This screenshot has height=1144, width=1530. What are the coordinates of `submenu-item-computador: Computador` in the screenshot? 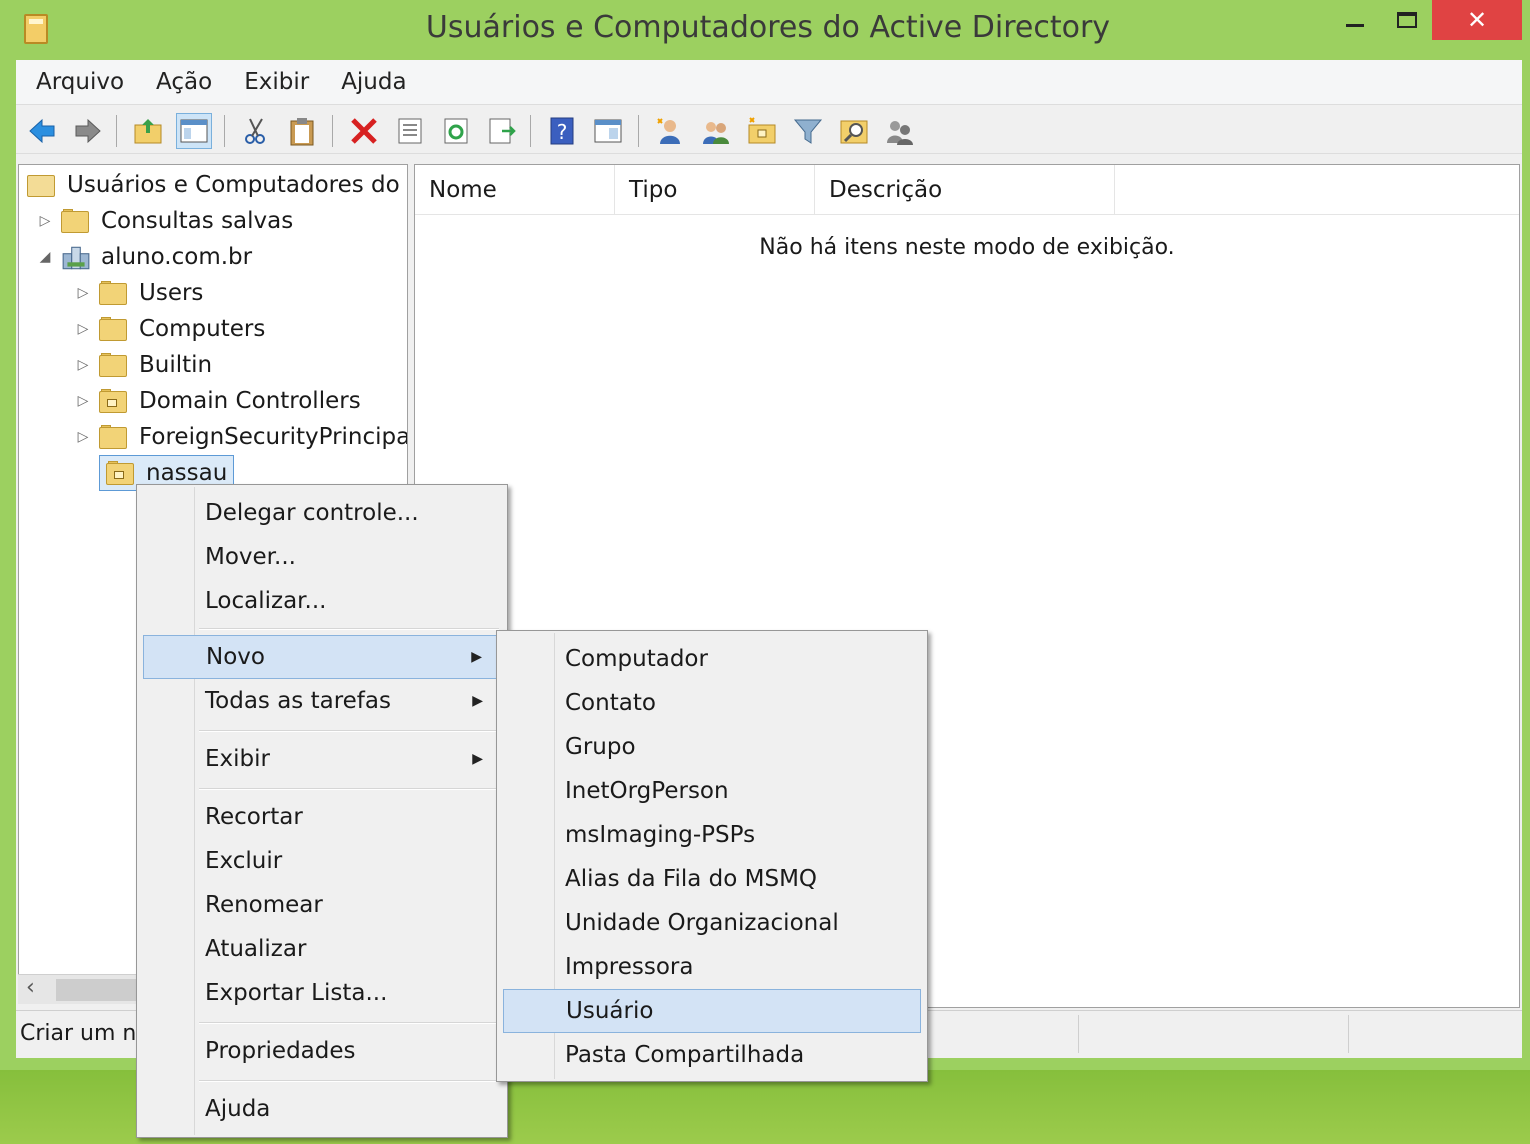 It's located at (712, 659).